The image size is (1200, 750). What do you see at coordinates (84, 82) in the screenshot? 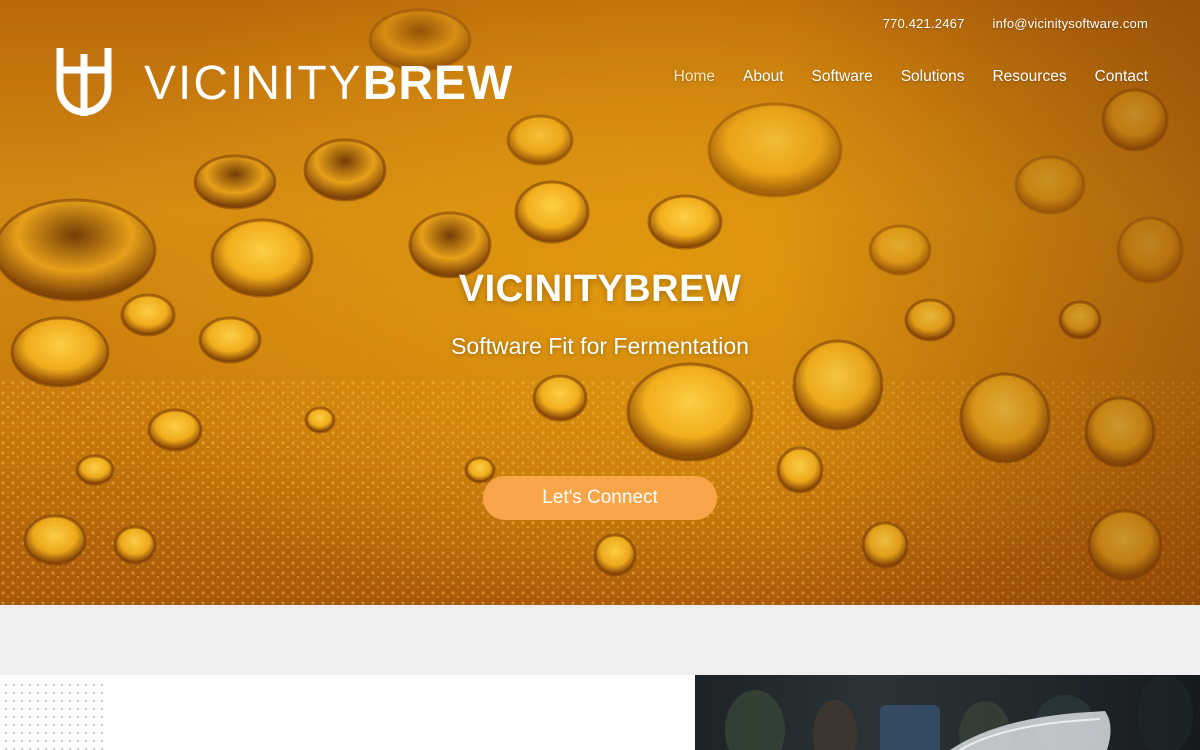
I see `vicinity-brew-logo-icon` at bounding box center [84, 82].